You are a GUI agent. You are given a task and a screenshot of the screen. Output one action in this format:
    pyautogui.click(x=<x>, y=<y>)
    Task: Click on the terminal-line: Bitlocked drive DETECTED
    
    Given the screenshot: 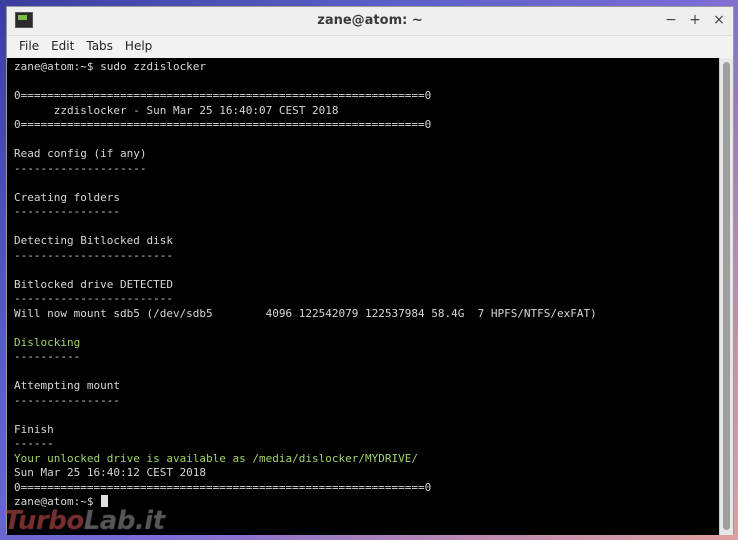 What is the action you would take?
    pyautogui.click(x=93, y=284)
    